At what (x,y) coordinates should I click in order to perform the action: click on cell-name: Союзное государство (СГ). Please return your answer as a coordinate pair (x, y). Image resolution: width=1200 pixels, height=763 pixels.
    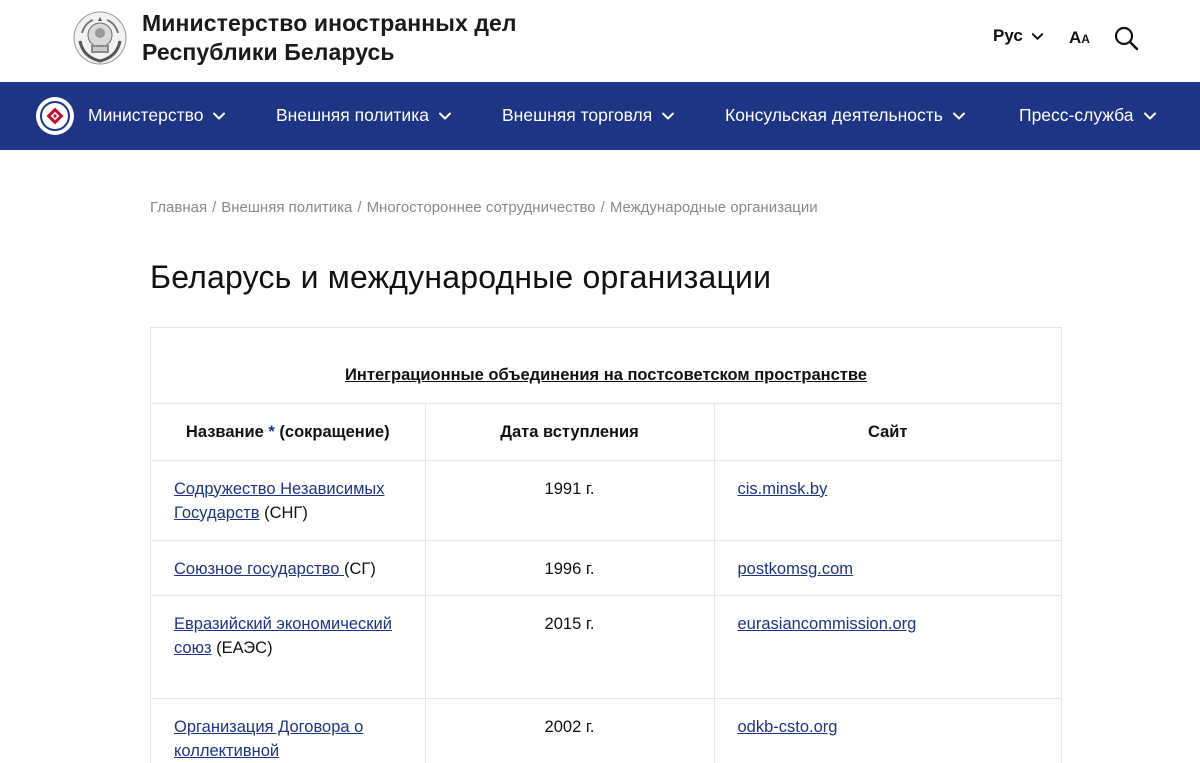
    Looking at the image, I should click on (288, 568).